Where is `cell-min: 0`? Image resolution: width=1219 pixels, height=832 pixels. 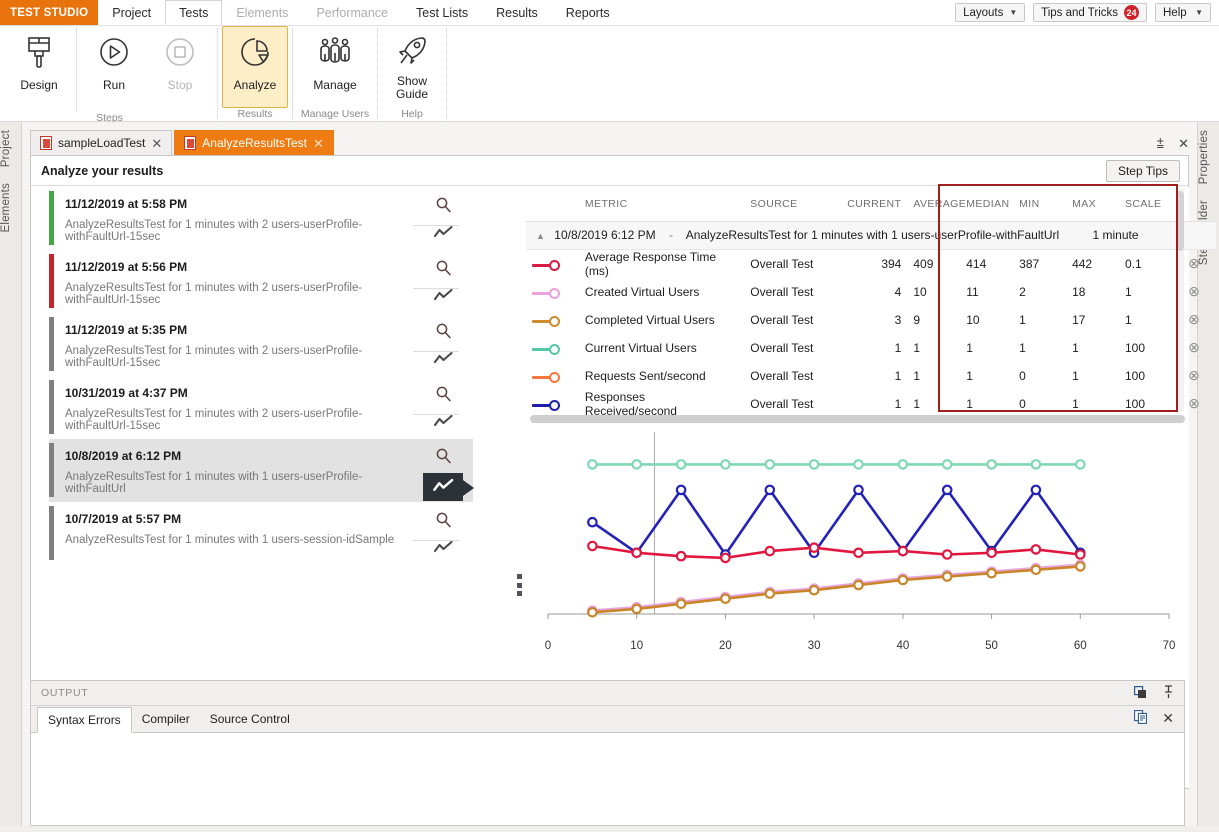 cell-min: 0 is located at coordinates (1022, 375).